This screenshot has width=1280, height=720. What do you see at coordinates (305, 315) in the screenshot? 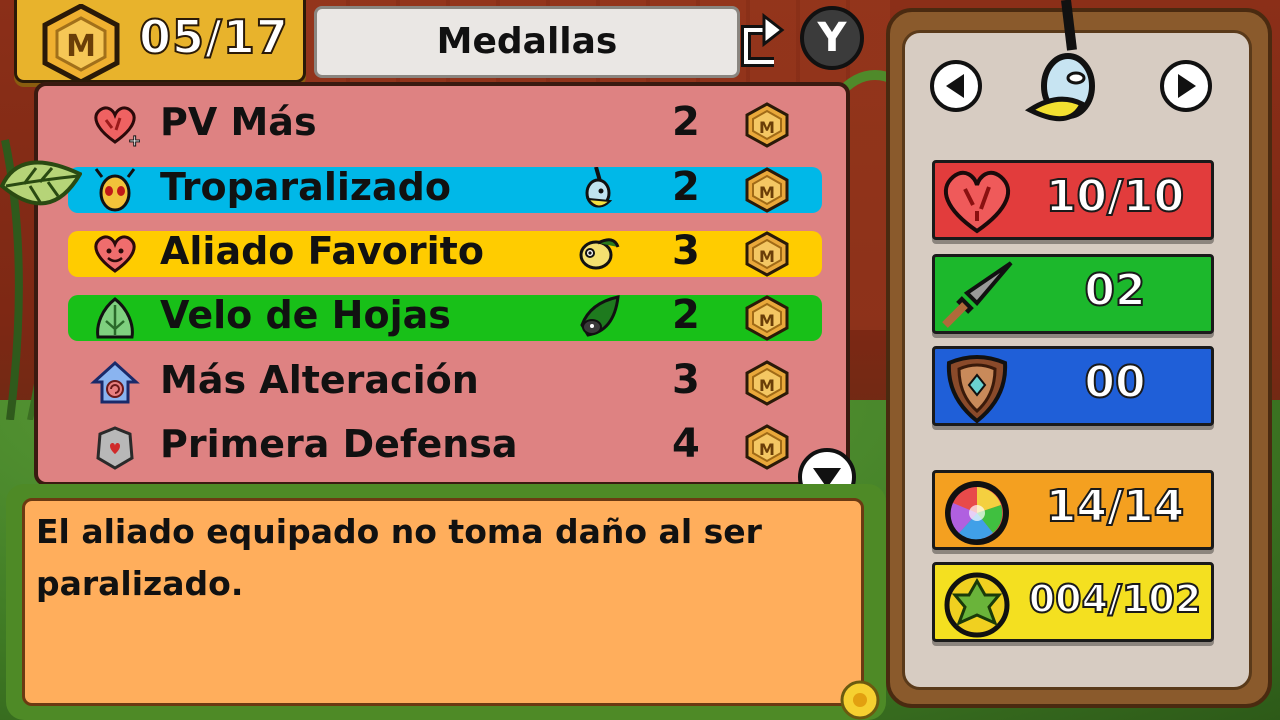
I see `medal-label: Velo de Hojas` at bounding box center [305, 315].